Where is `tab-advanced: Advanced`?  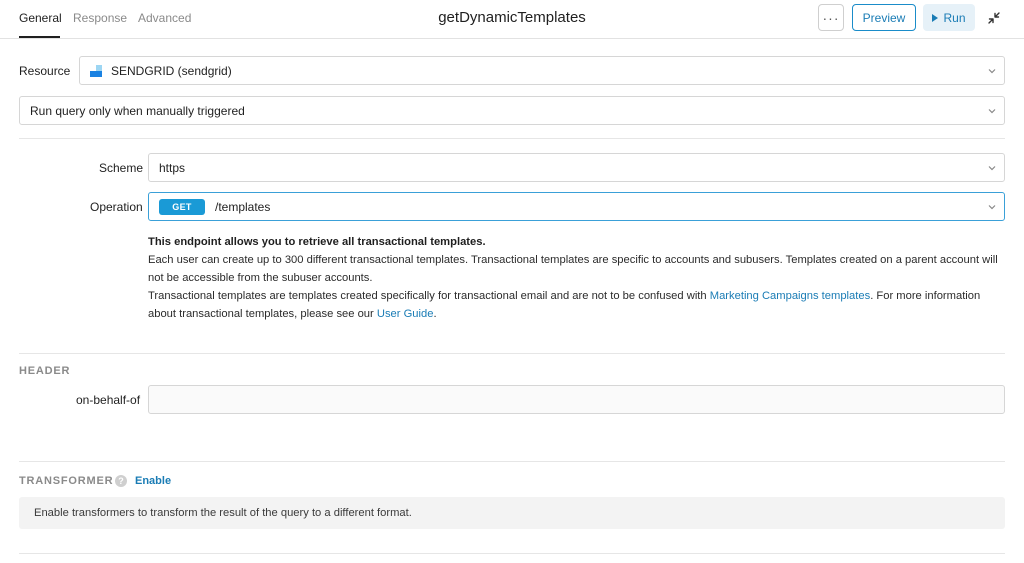
tab-advanced: Advanced is located at coordinates (164, 18).